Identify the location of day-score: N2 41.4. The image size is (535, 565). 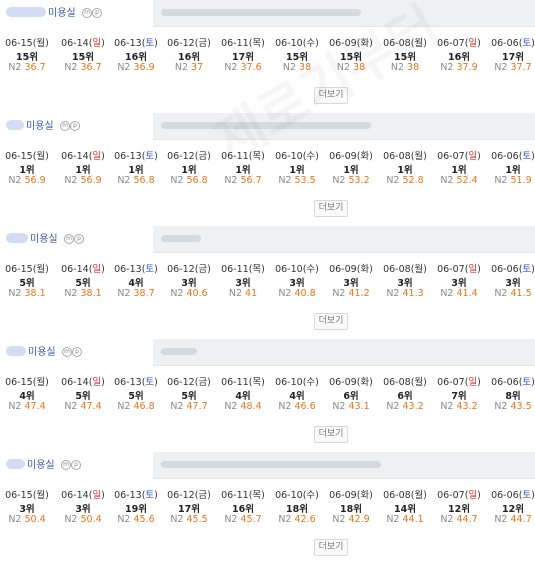
(459, 293).